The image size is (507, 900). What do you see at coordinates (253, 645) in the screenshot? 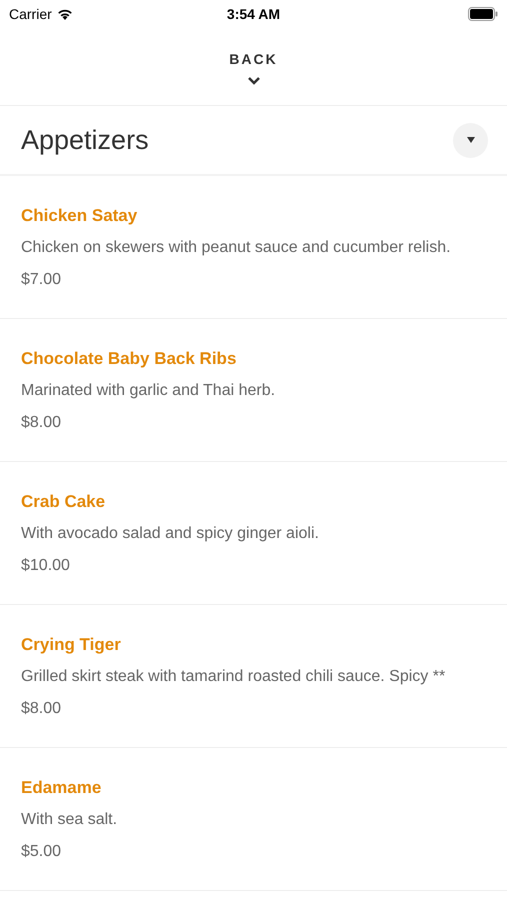
I see `item-name: Crying Tiger` at bounding box center [253, 645].